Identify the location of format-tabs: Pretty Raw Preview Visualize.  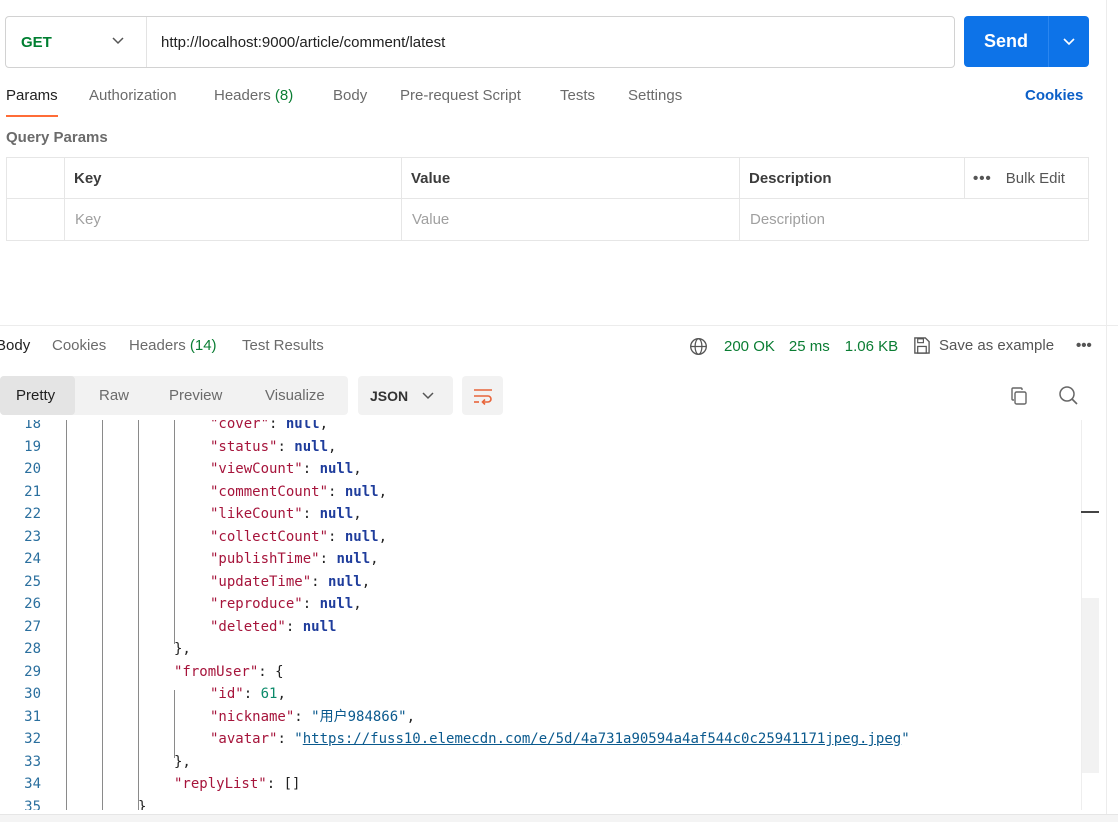
(174, 395).